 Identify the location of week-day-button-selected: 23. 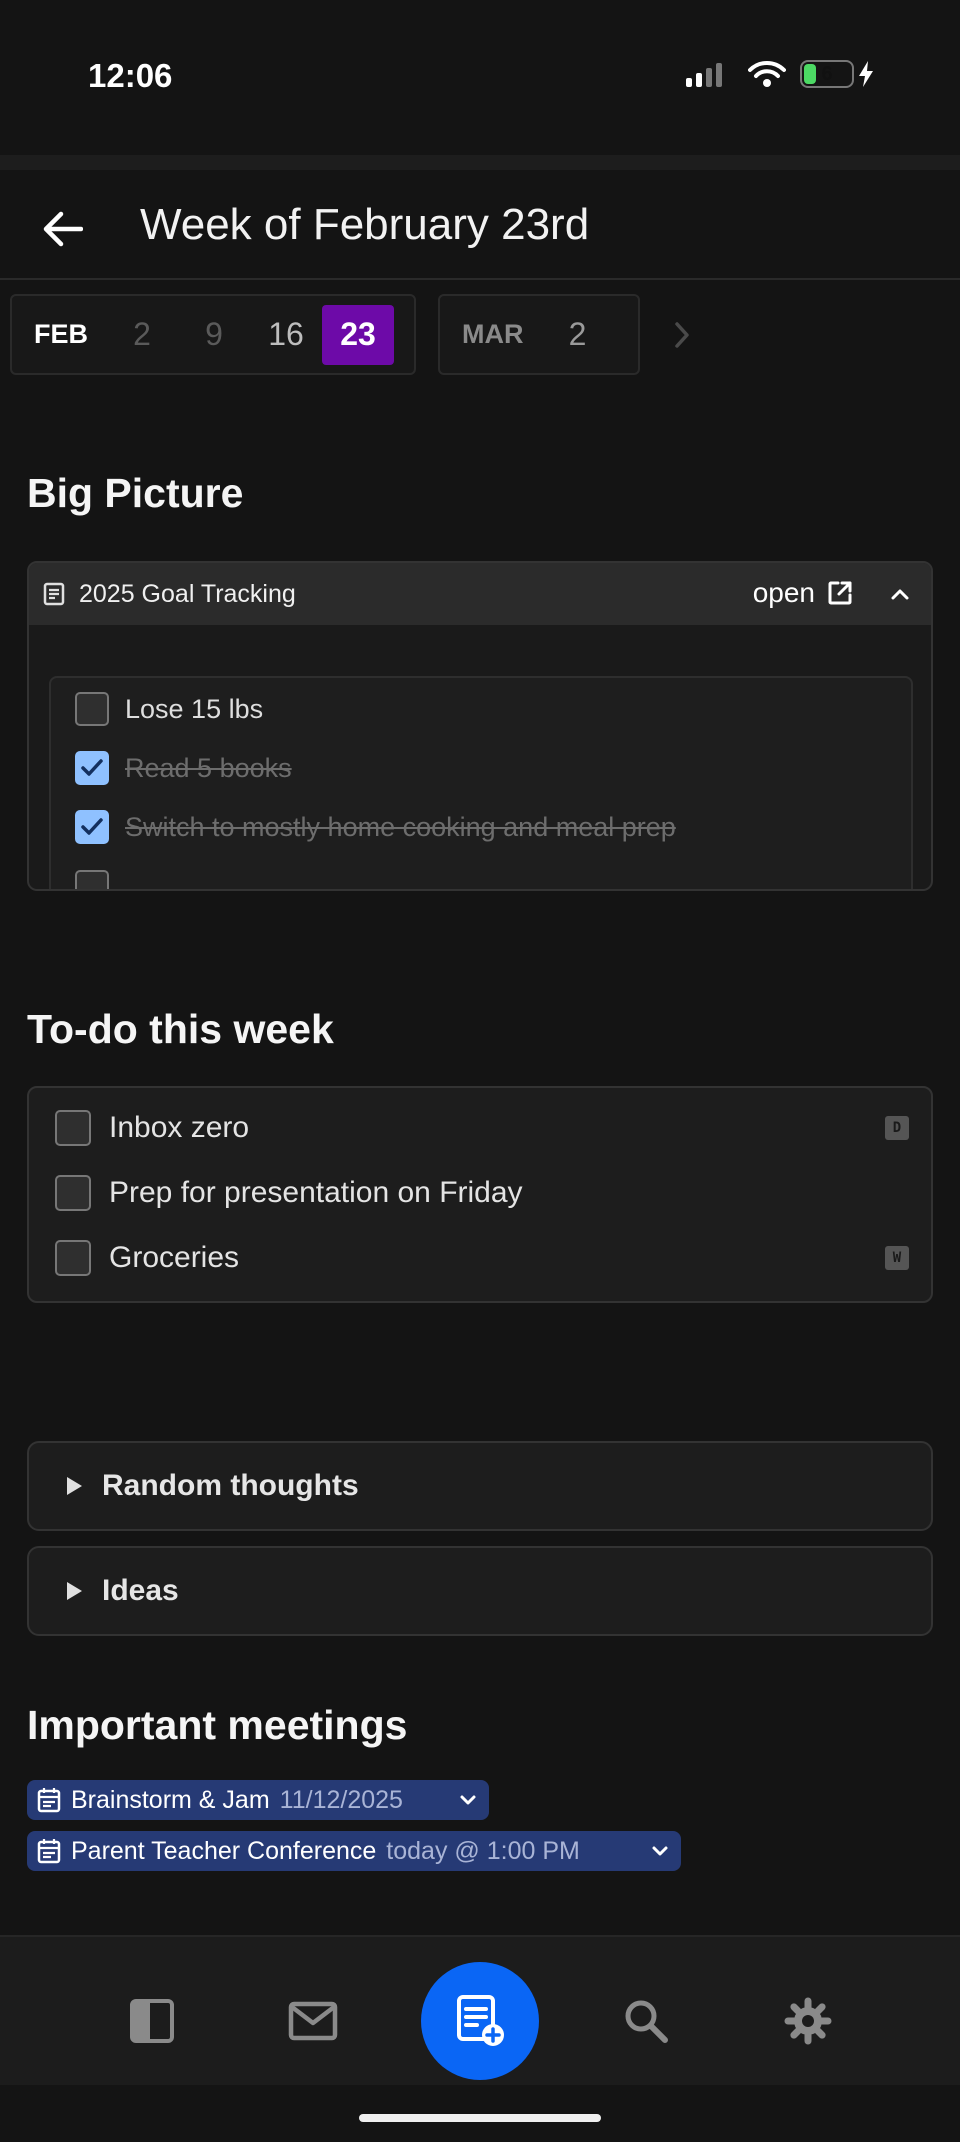
(358, 334).